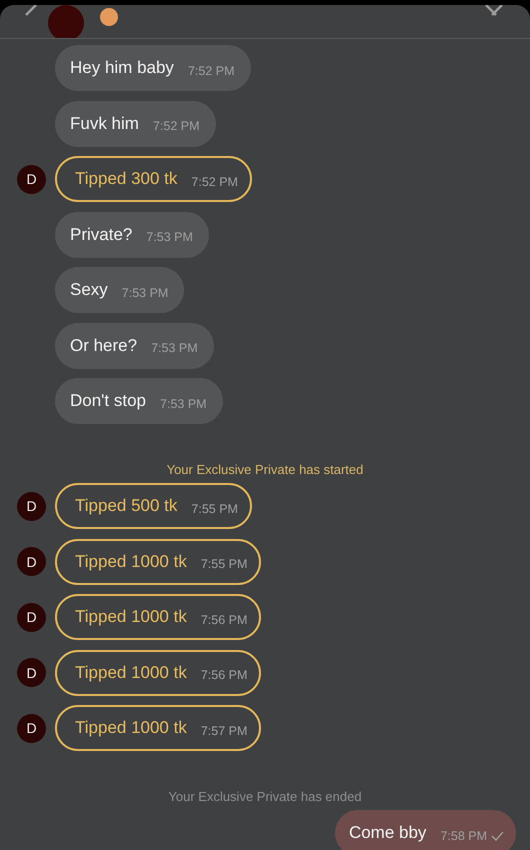 This screenshot has width=530, height=850. What do you see at coordinates (494, 11) in the screenshot?
I see `close-icon` at bounding box center [494, 11].